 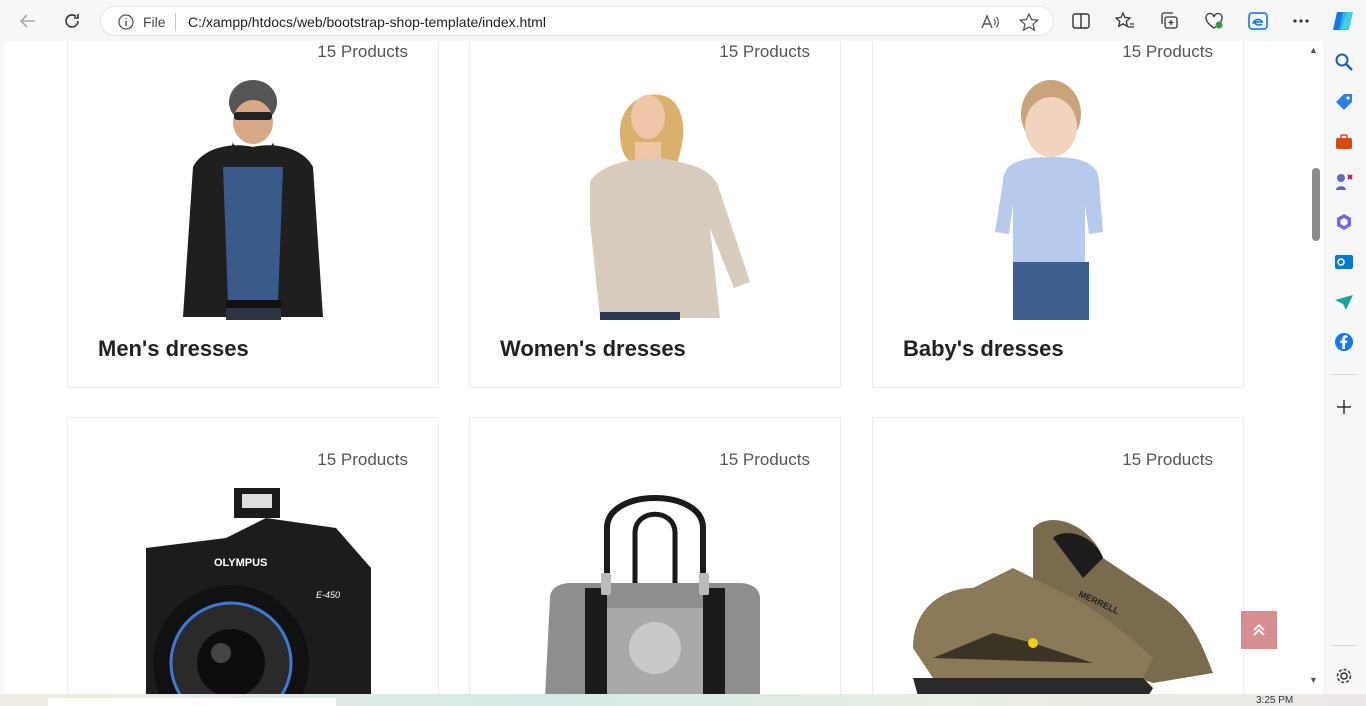 What do you see at coordinates (1125, 21) in the screenshot?
I see `favorites-icon` at bounding box center [1125, 21].